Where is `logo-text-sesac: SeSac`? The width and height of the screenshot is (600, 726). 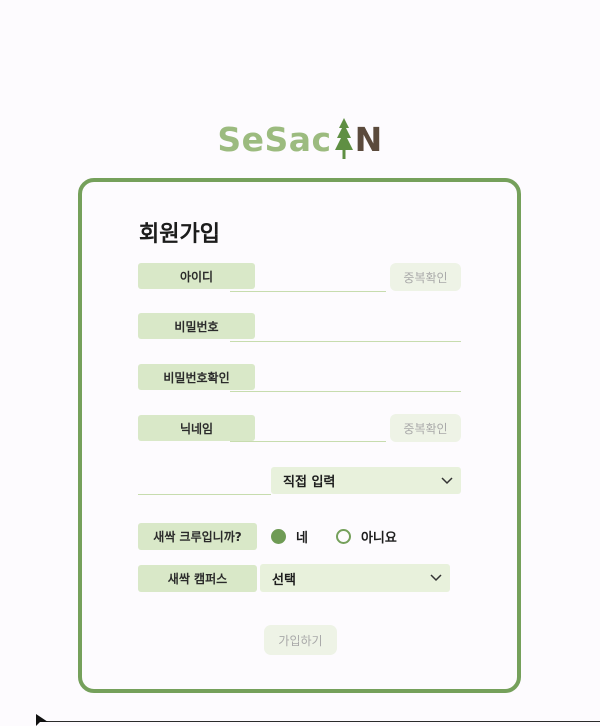 logo-text-sesac: SeSac is located at coordinates (274, 139).